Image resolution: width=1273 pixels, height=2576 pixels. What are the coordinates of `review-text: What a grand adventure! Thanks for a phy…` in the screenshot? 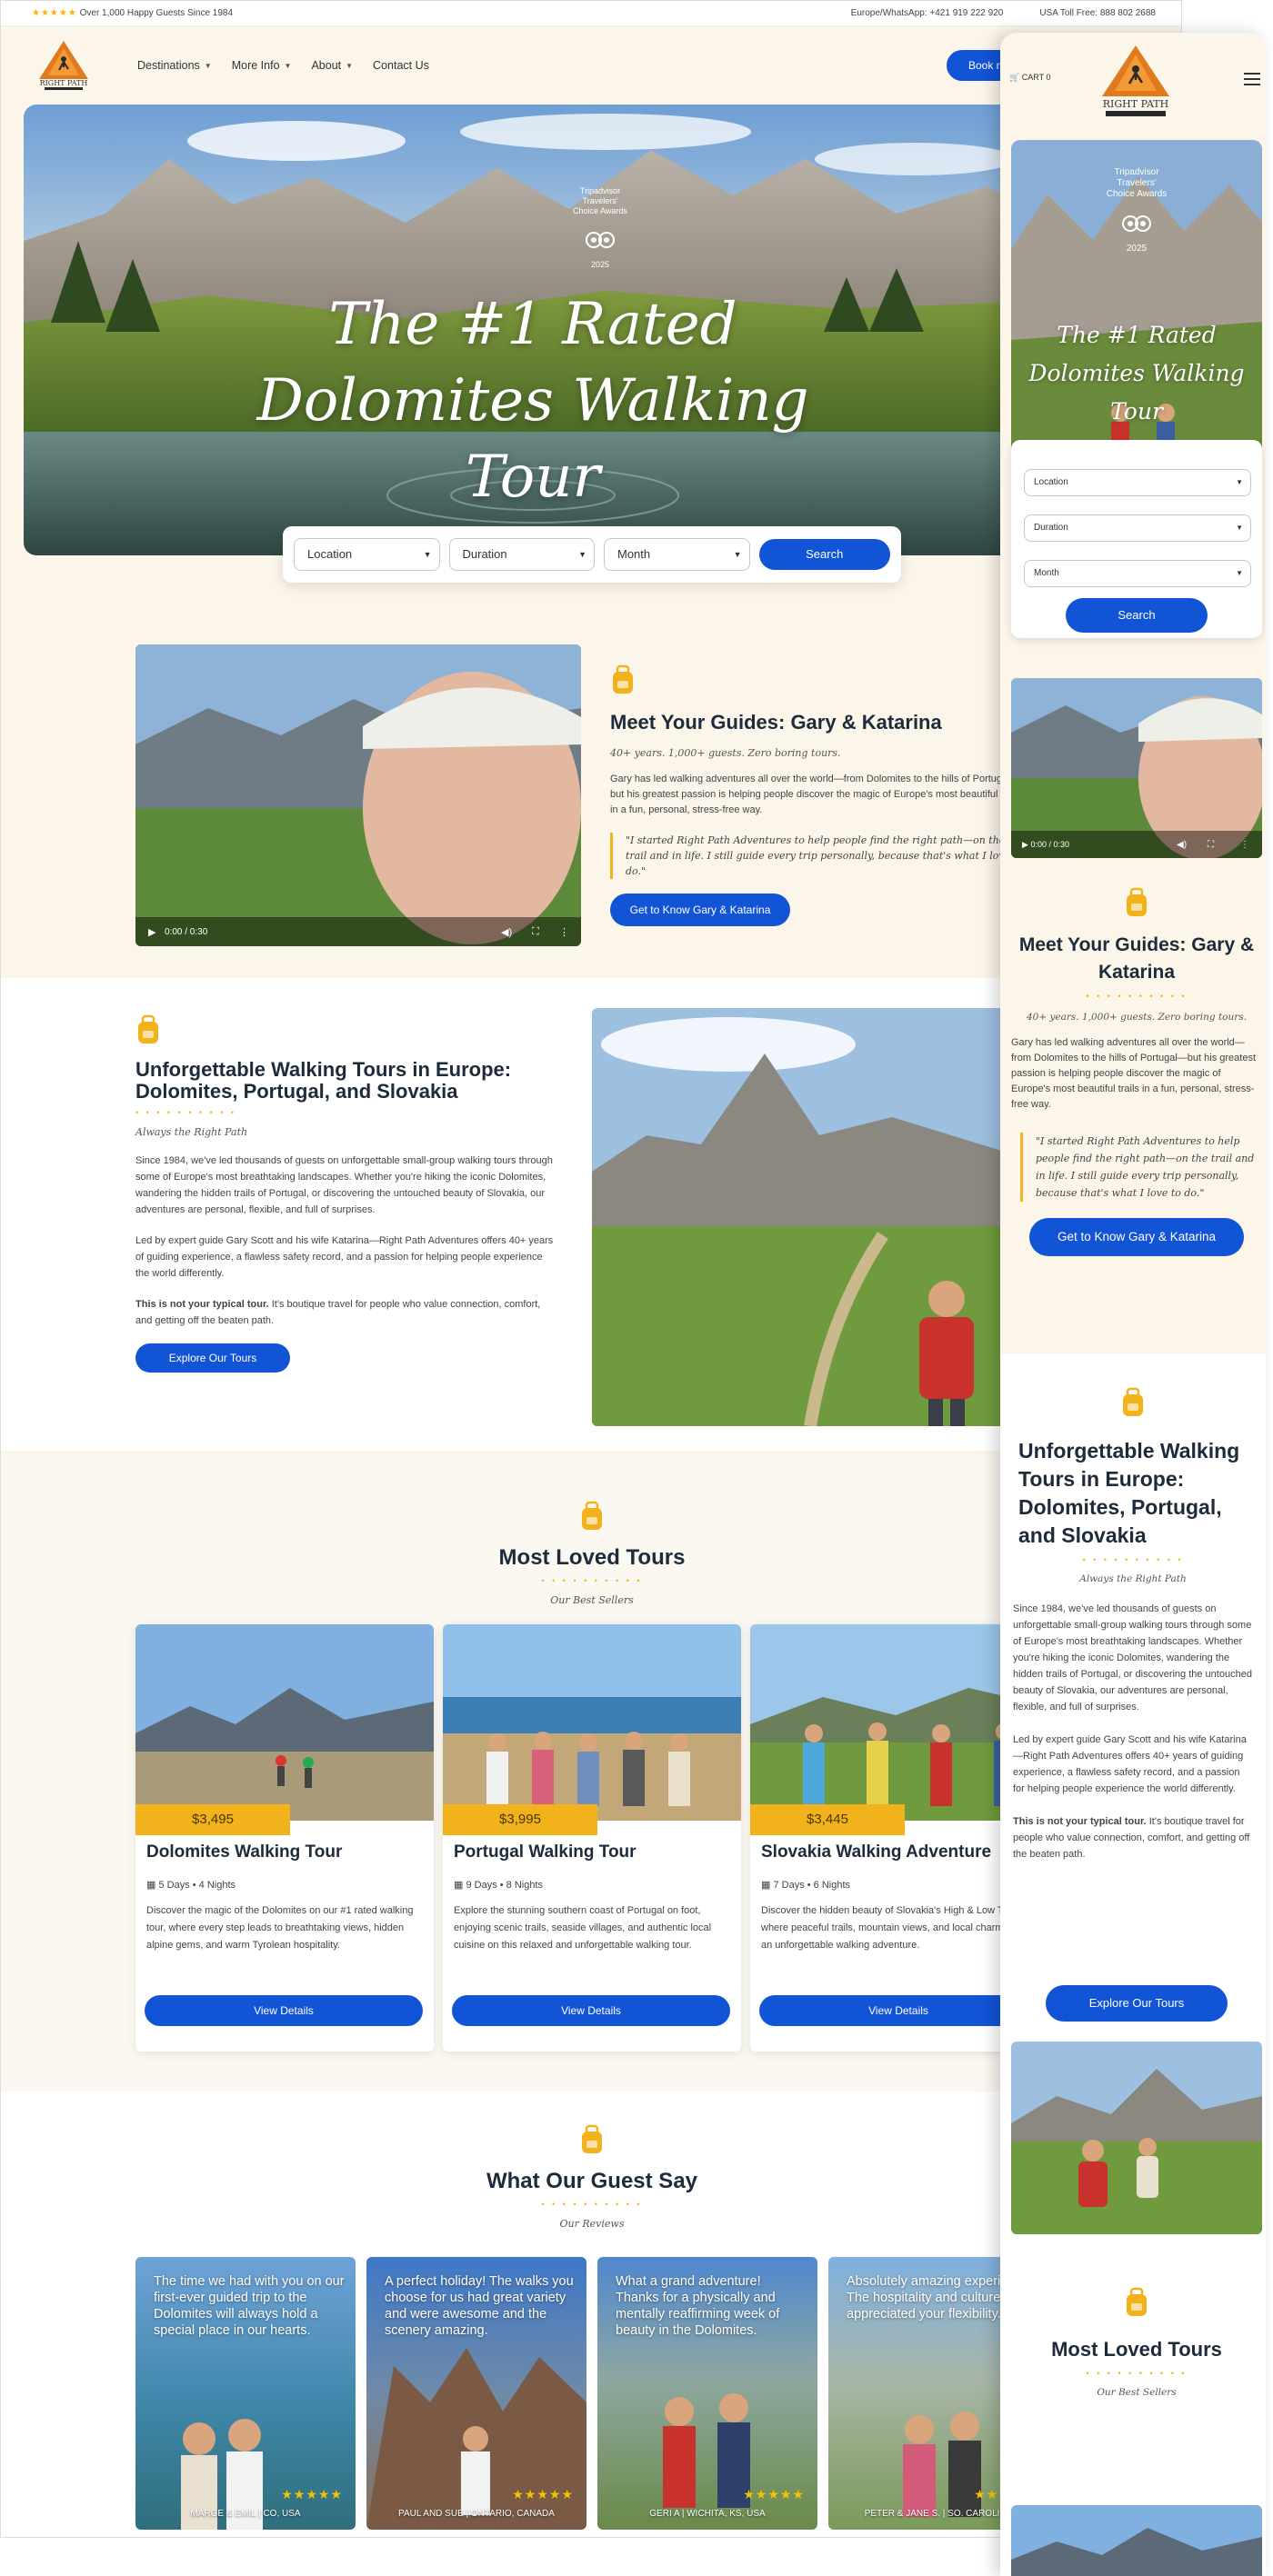 It's located at (698, 2306).